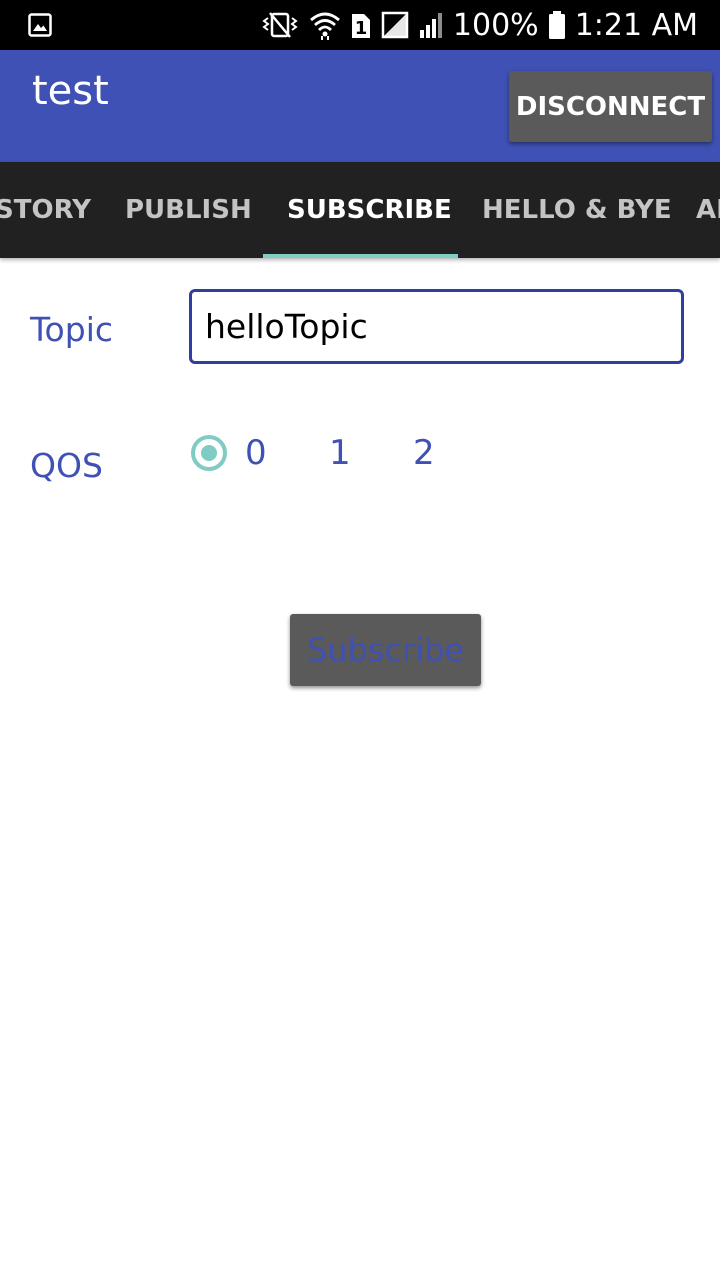 The image size is (720, 1280). Describe the element at coordinates (66, 465) in the screenshot. I see `qos-label: QOS` at that location.